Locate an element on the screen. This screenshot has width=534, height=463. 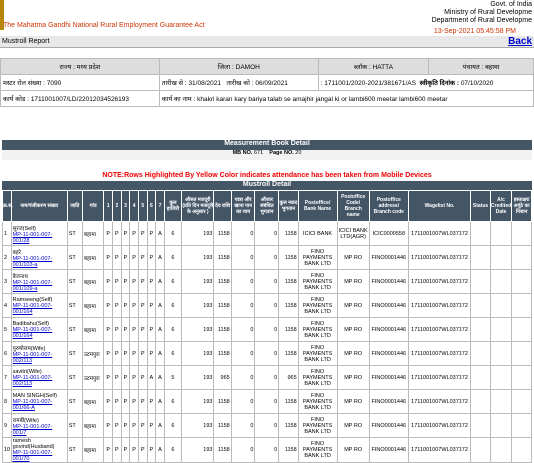
table-cell: ICICI BANK is located at coordinates (317, 233).